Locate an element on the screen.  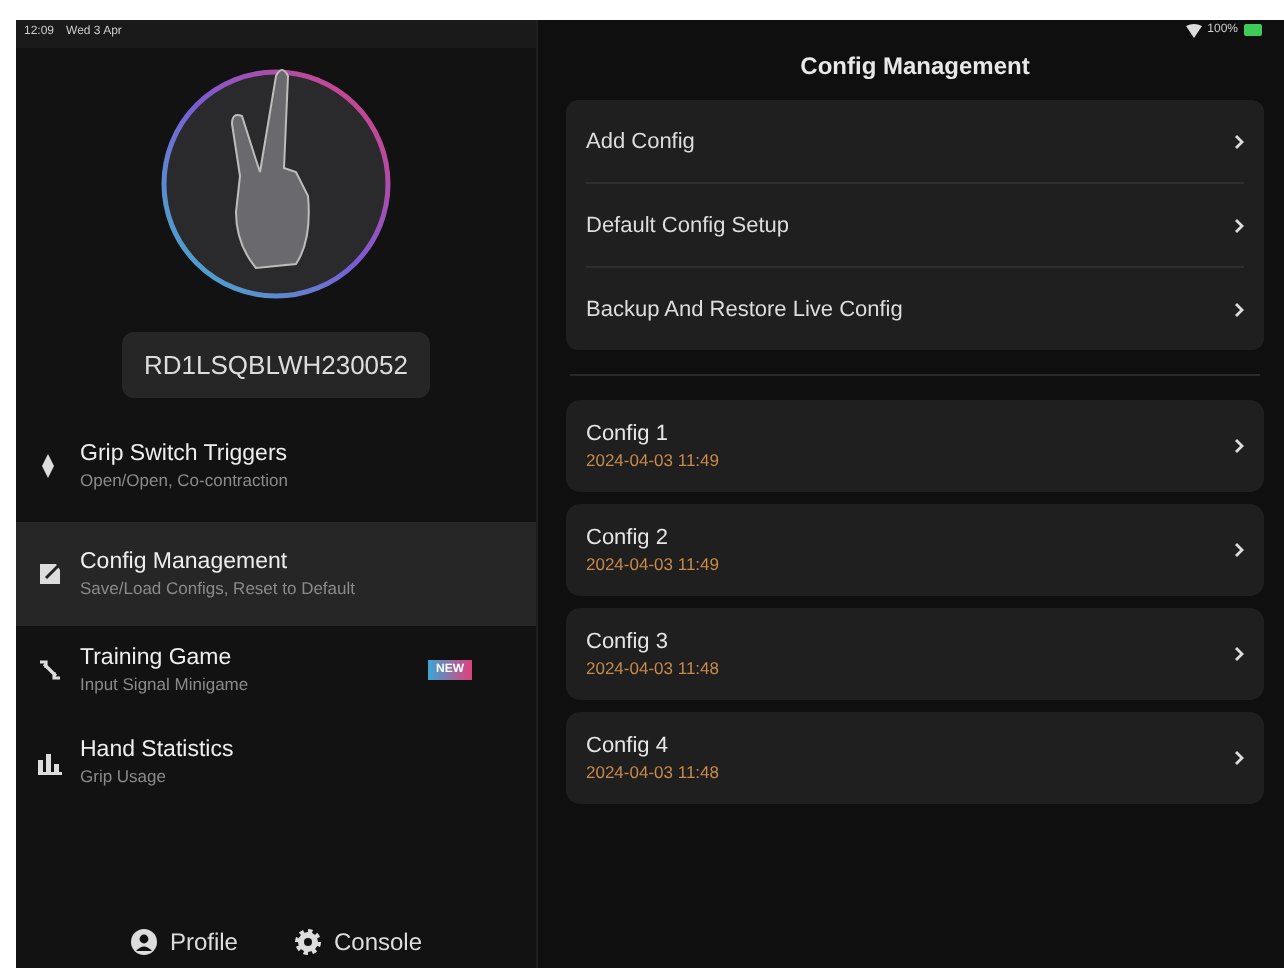
item-subtitle: Save/Load Configs, Reset to Default is located at coordinates (218, 588).